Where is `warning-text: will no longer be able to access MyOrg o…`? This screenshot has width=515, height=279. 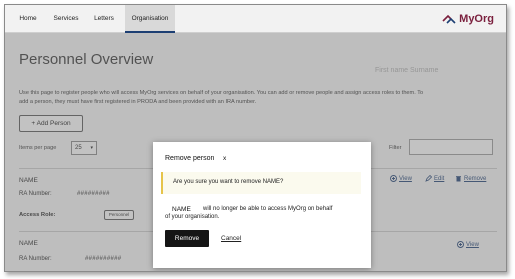
warning-text: will no longer be able to access MyOrg o… is located at coordinates (268, 209).